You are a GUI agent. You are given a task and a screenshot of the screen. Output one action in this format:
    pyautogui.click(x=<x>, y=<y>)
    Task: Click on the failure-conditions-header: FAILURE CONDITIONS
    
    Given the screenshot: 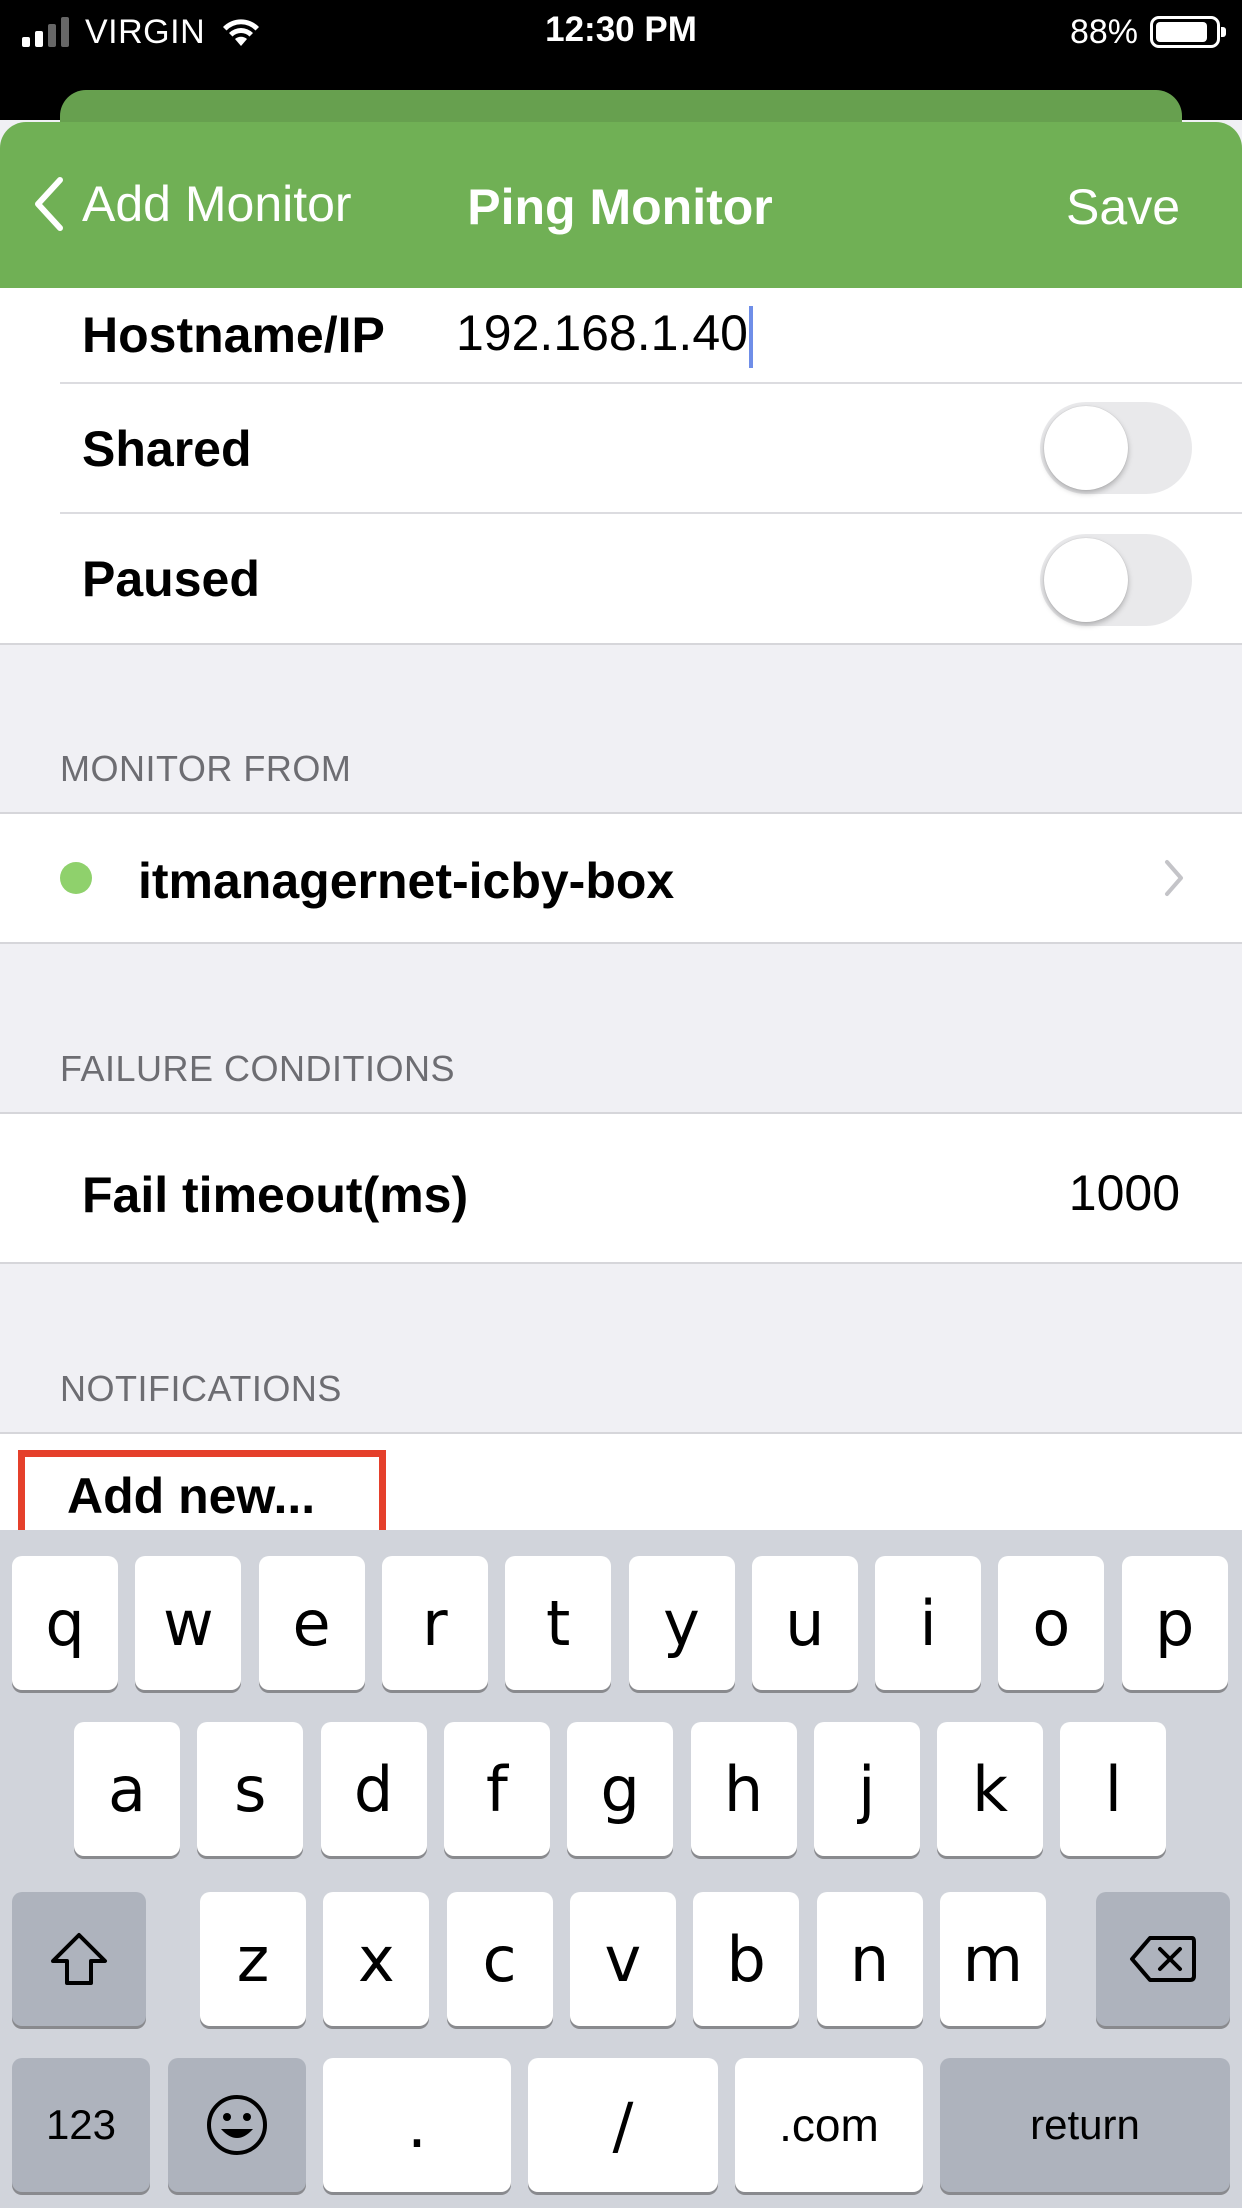 What is the action you would take?
    pyautogui.click(x=258, y=1068)
    